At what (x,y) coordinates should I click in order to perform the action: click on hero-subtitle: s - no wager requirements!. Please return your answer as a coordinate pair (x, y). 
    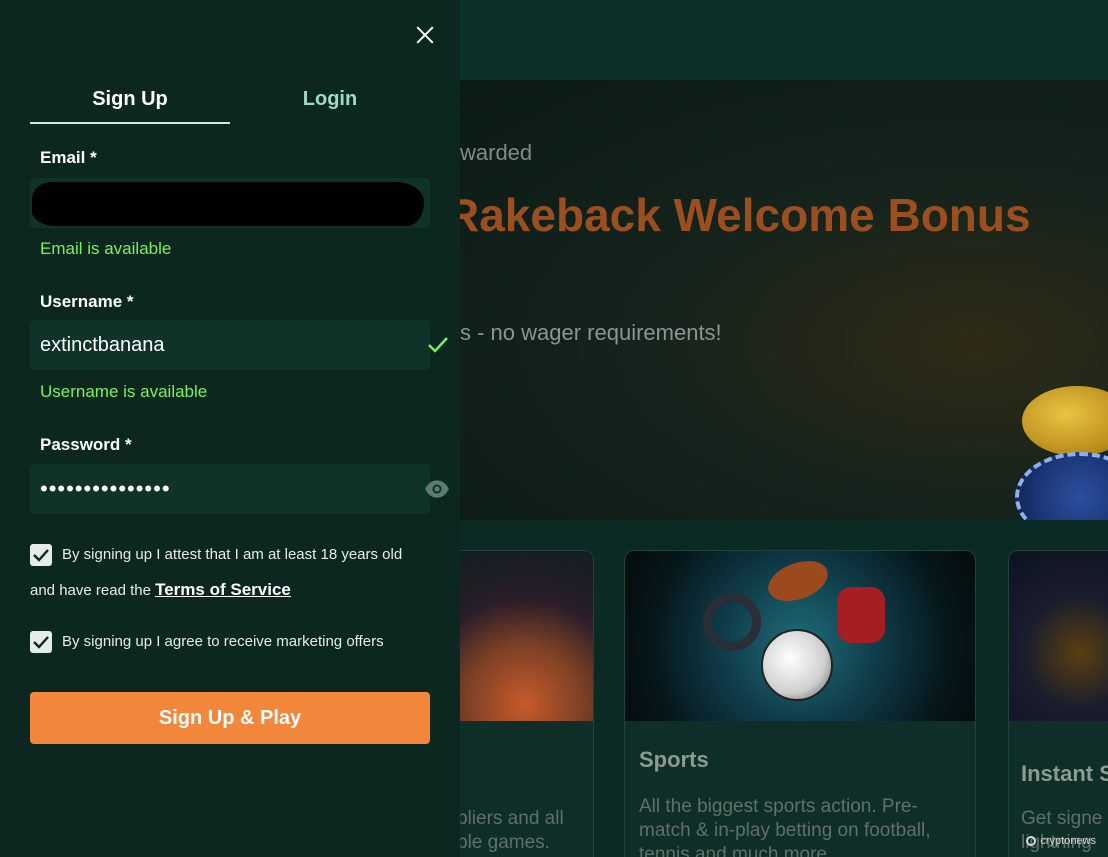
    Looking at the image, I should click on (591, 332).